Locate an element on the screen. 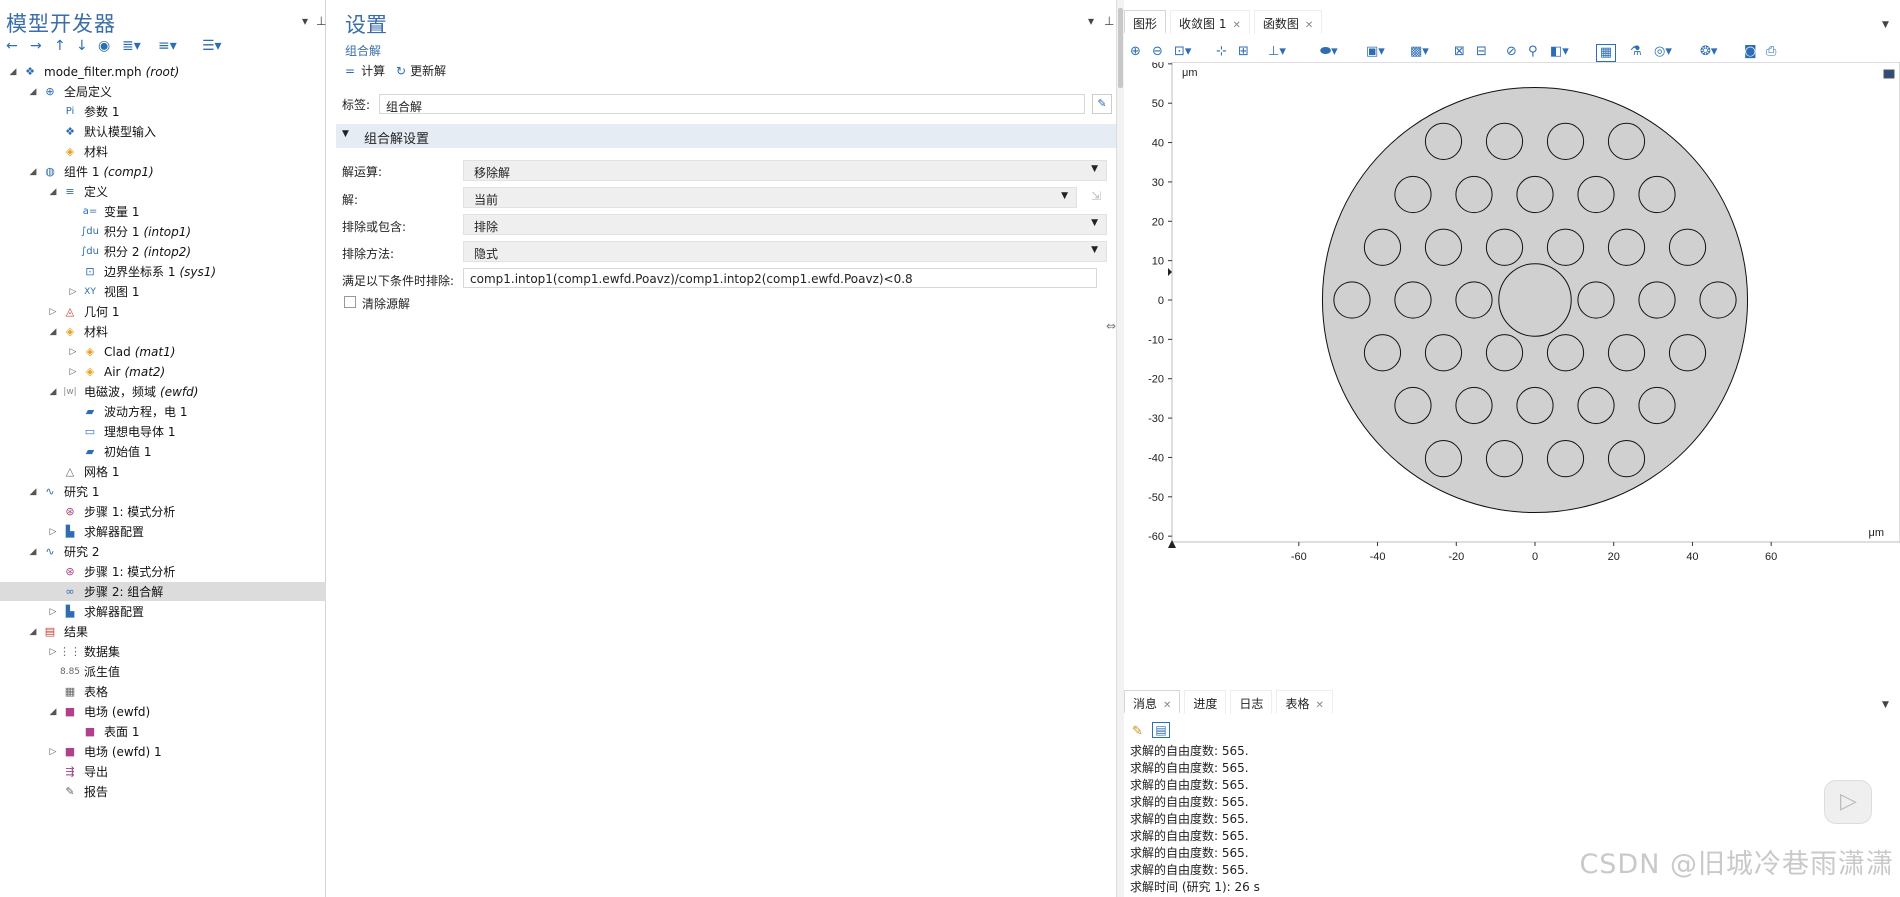  tree-node-study2-solver: ▷ ▙ 求解器配置 is located at coordinates (96, 611).